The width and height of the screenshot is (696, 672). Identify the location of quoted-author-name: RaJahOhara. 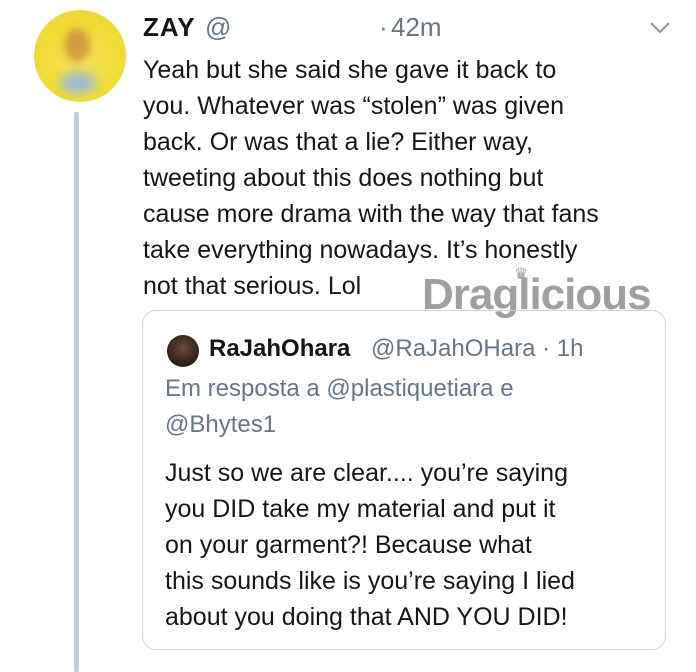
(279, 349).